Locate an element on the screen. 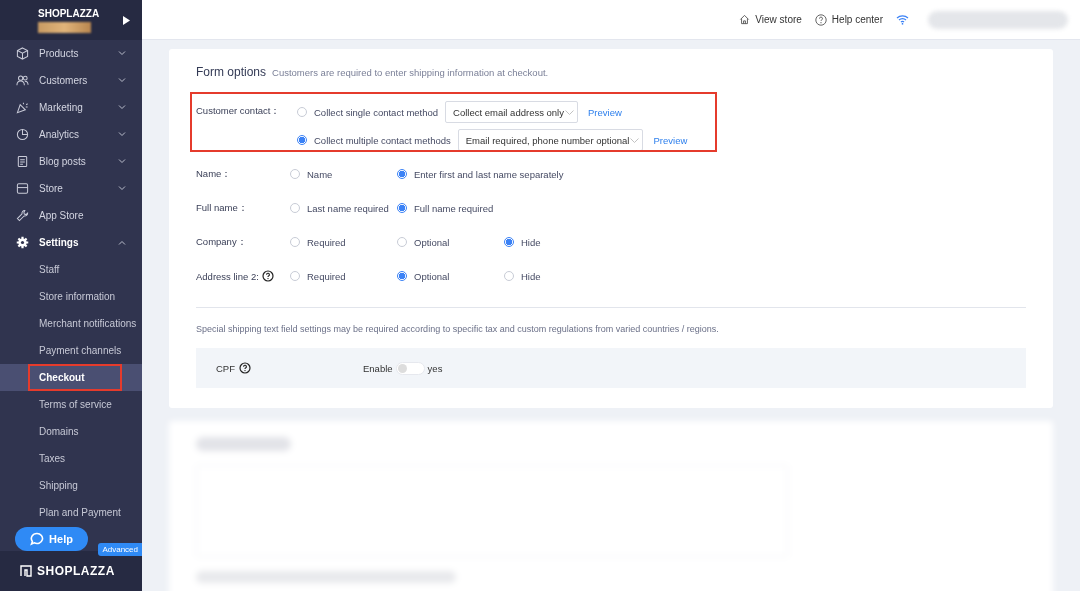 This screenshot has height=591, width=1080. section-subtitle: Customers are required to enter shipping information at checkout. is located at coordinates (410, 72).